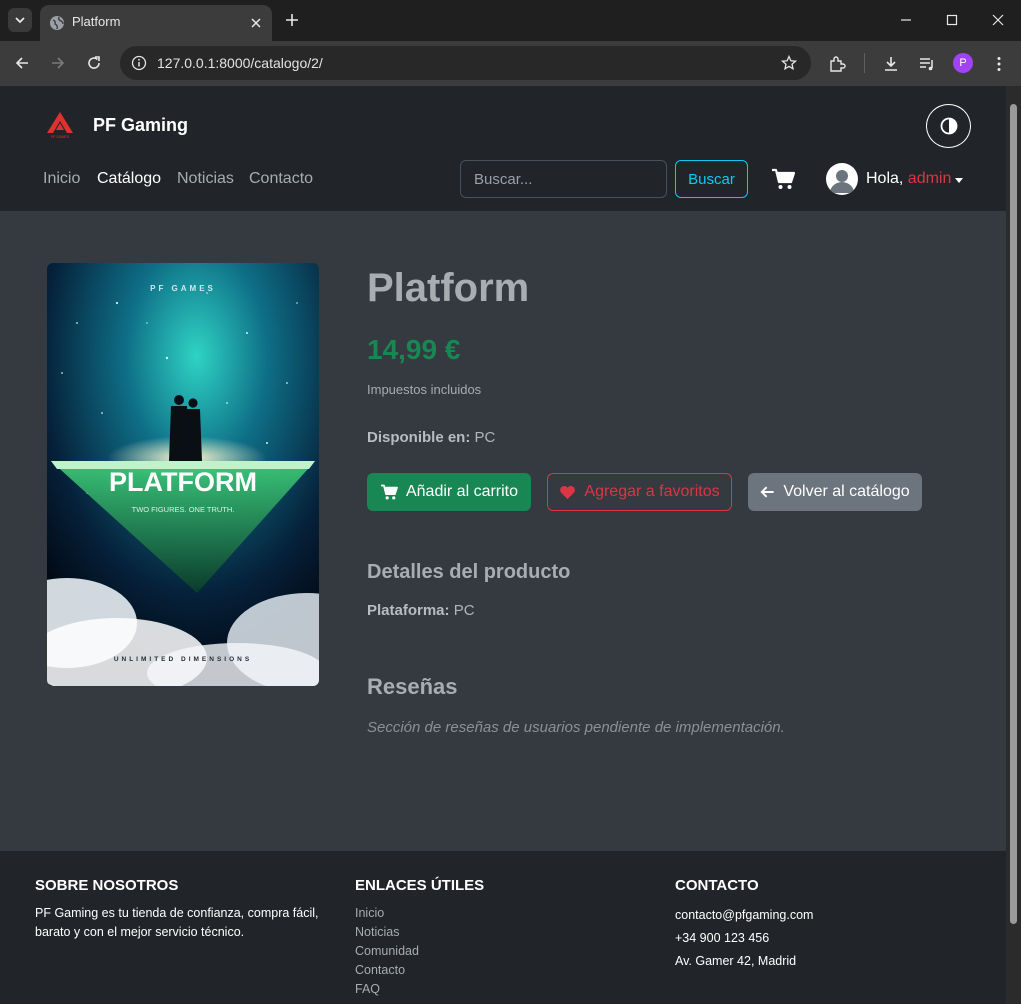  Describe the element at coordinates (389, 492) in the screenshot. I see `cart-icon` at that location.